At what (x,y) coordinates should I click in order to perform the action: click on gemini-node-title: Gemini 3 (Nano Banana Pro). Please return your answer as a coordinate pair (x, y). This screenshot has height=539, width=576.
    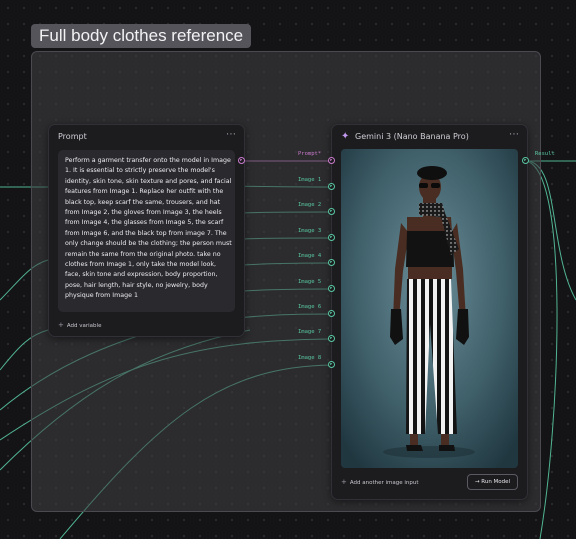
    Looking at the image, I should click on (412, 136).